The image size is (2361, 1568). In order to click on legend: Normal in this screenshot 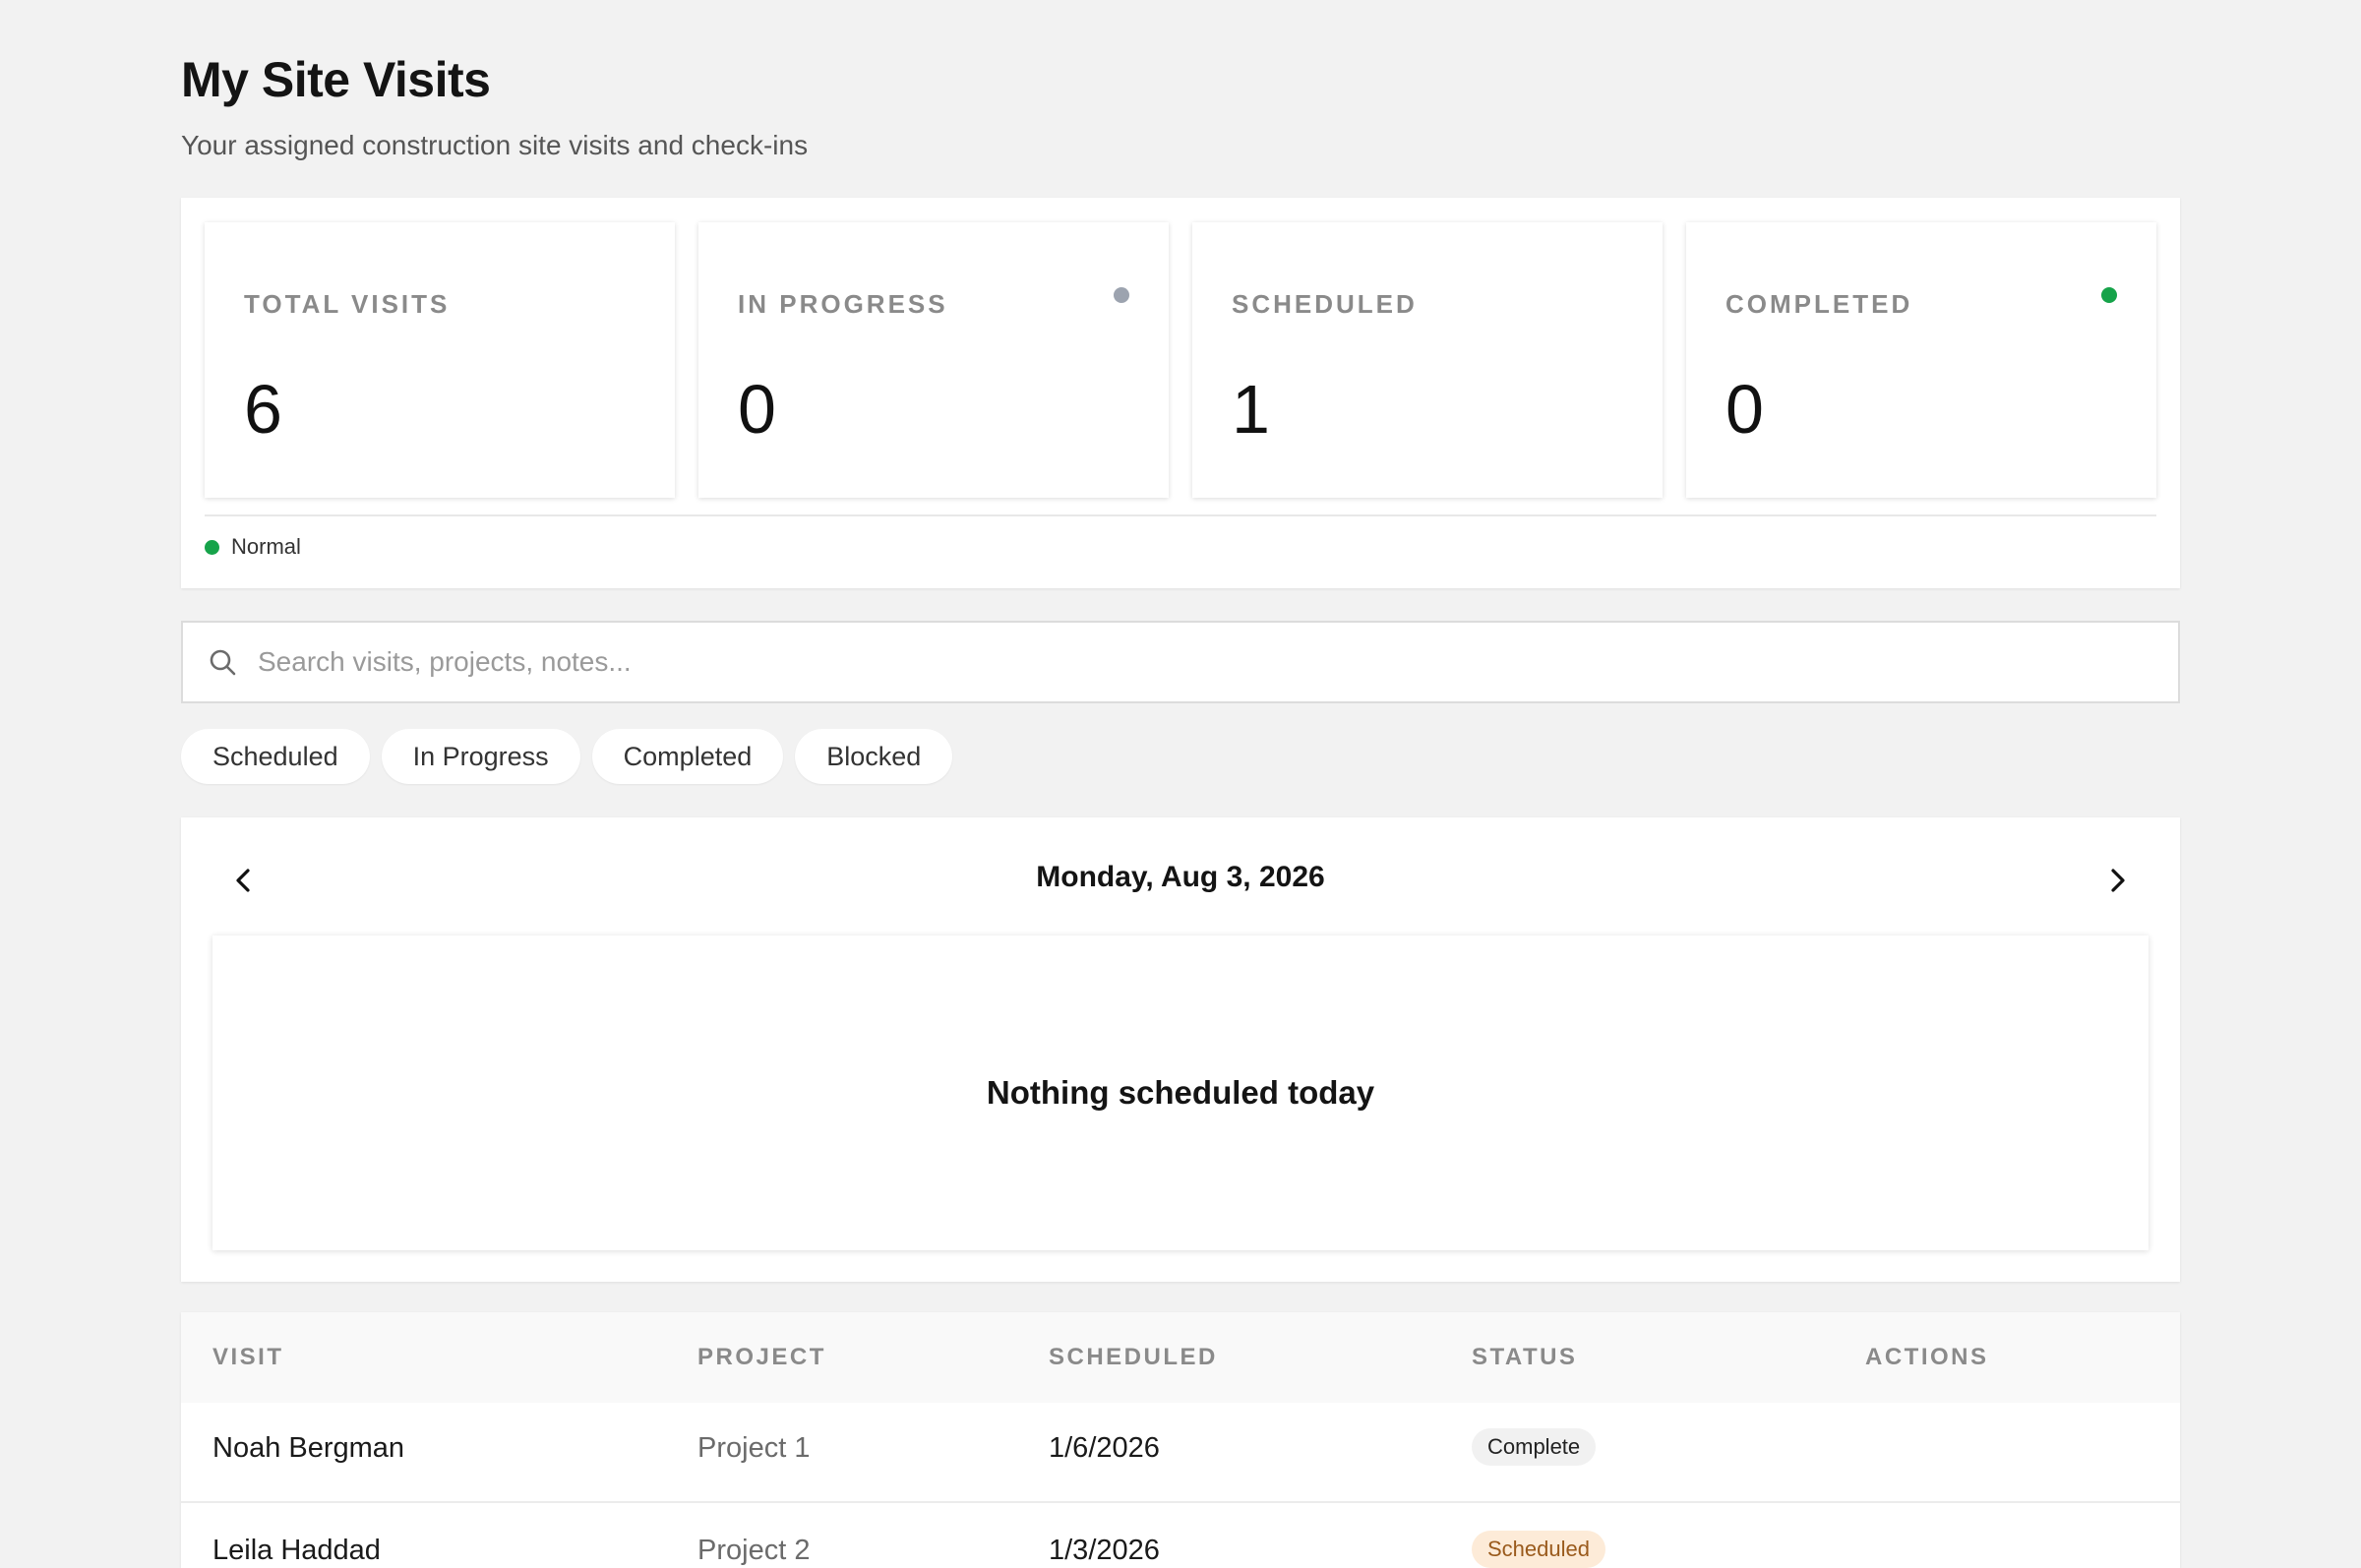, I will do `click(253, 547)`.